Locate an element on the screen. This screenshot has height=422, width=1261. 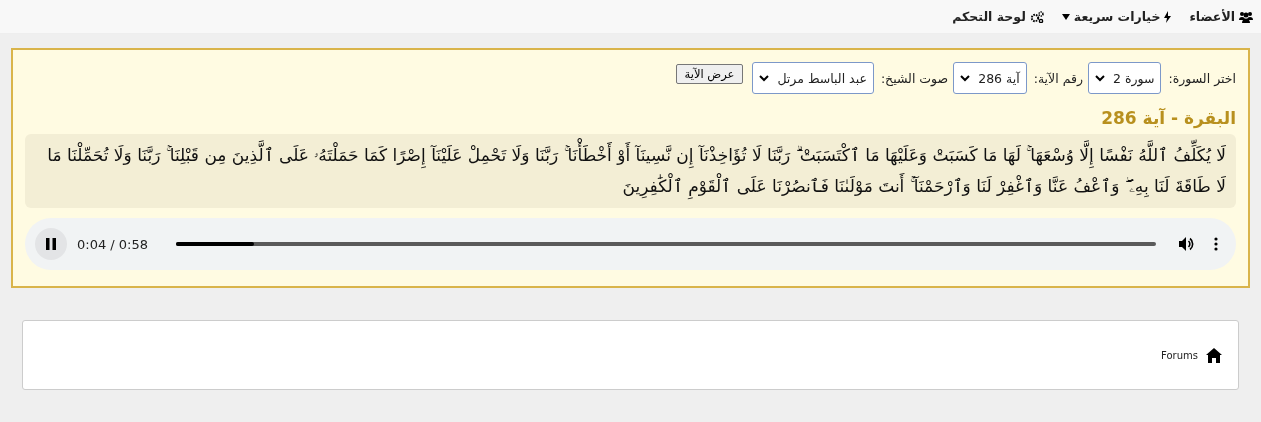
more-options-icon is located at coordinates (1216, 244).